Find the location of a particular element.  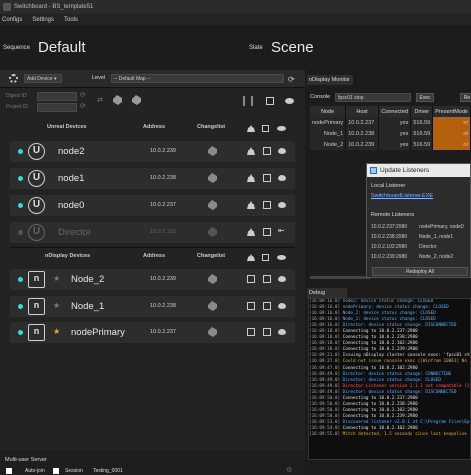

list-item: 10.0.2.239:2980 Node_2, node2 is located at coordinates (417, 257).